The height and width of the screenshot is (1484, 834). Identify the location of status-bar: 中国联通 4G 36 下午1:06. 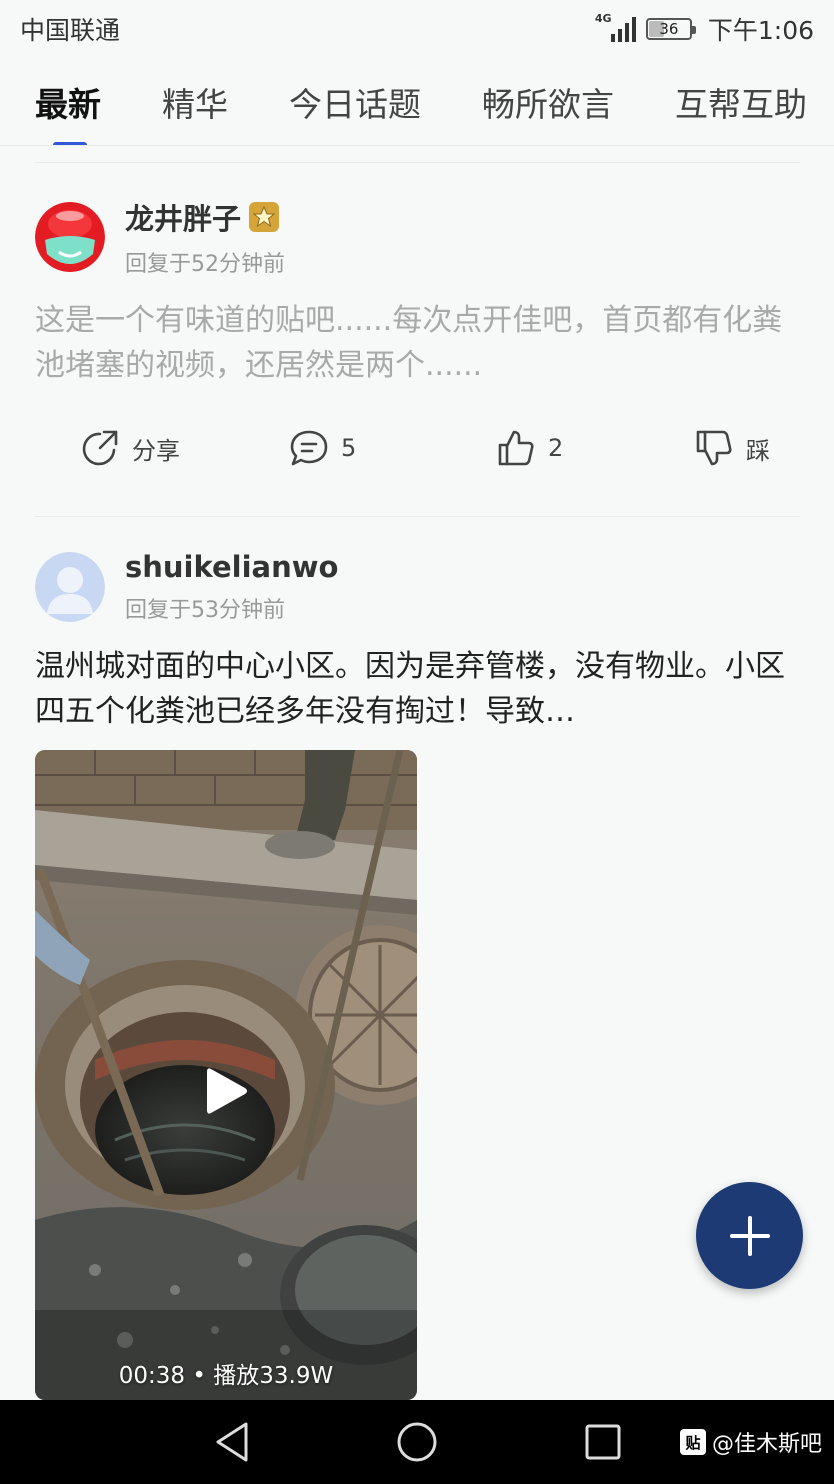
(417, 29).